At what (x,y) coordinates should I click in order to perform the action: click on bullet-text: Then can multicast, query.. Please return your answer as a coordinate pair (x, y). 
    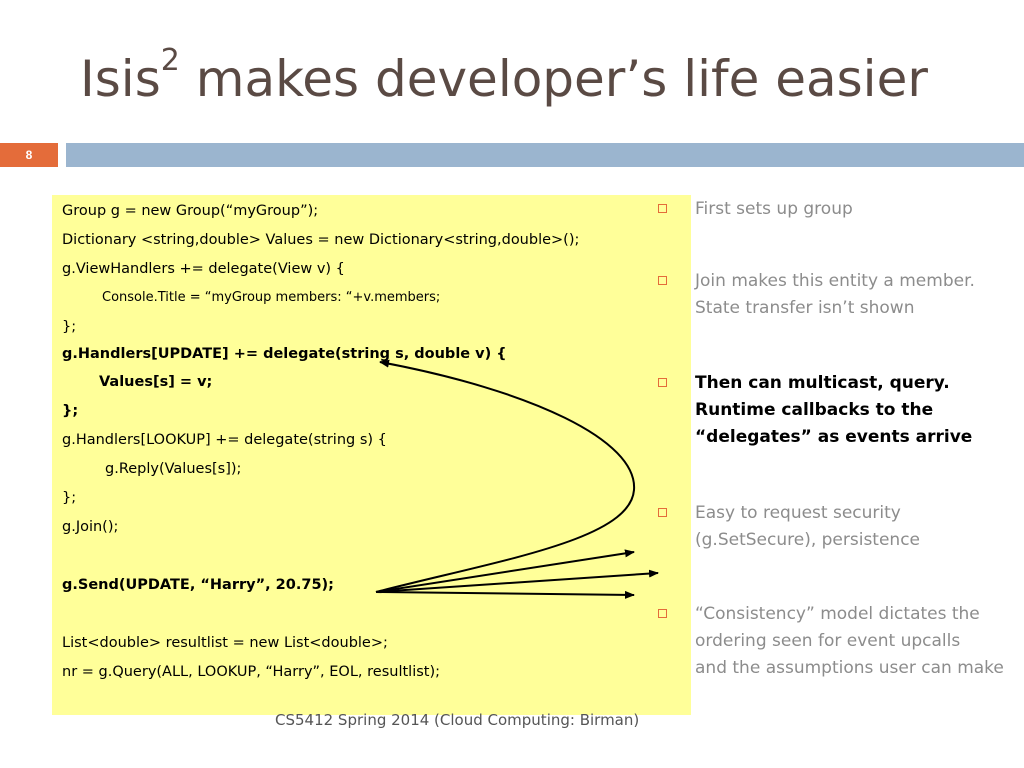
    Looking at the image, I should click on (822, 383).